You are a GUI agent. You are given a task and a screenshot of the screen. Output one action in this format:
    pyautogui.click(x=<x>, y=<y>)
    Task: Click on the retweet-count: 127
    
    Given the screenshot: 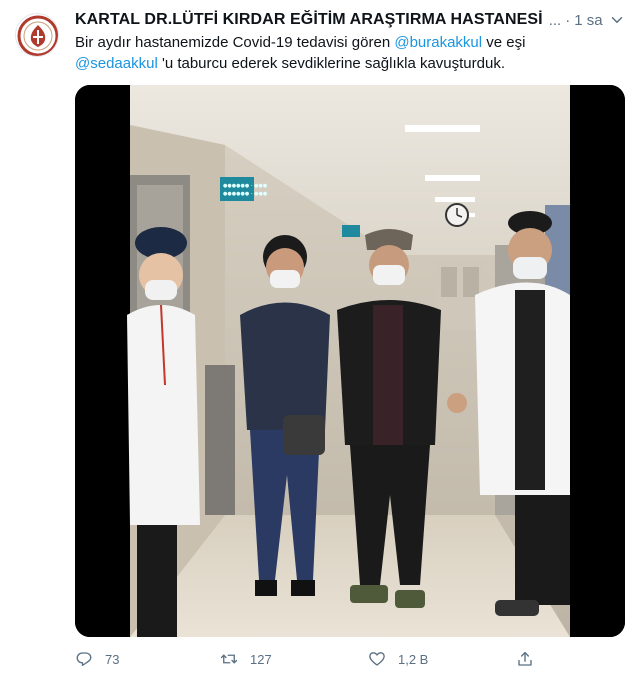 What is the action you would take?
    pyautogui.click(x=261, y=659)
    